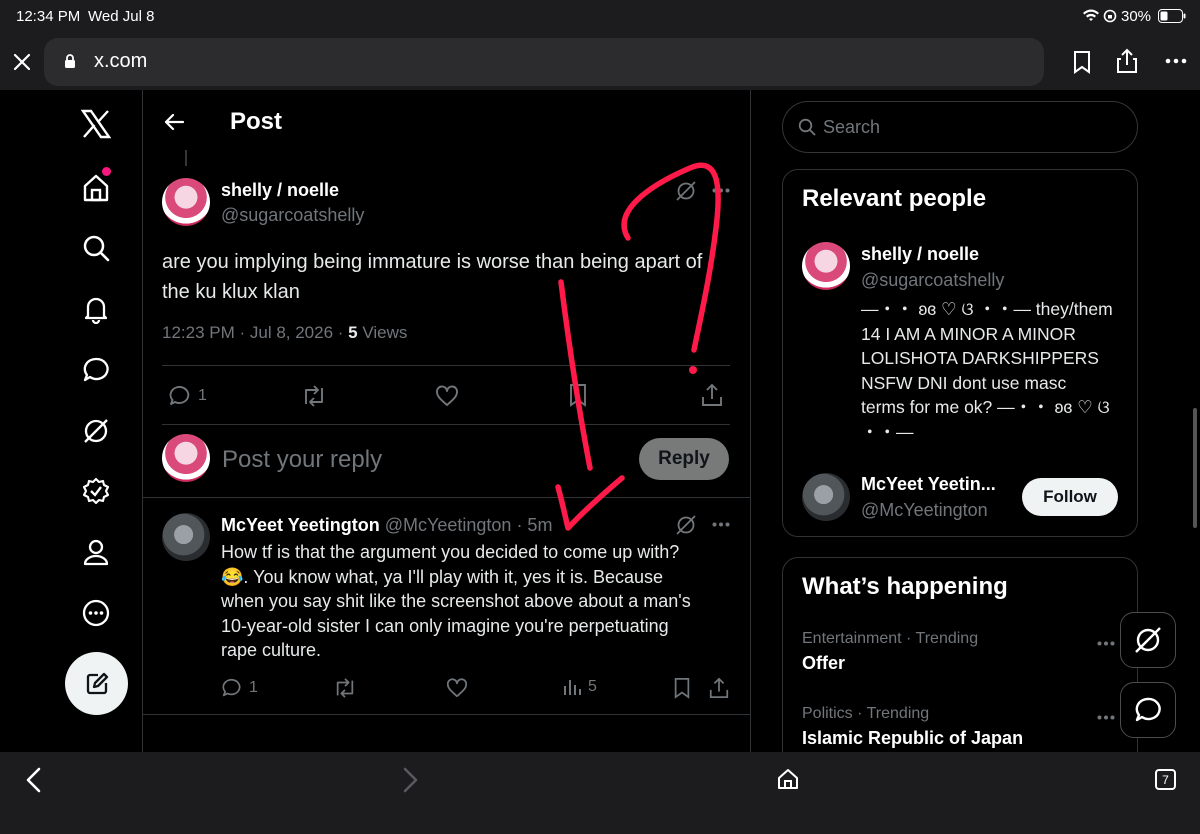  I want to click on grok-floating-button, so click(1148, 640).